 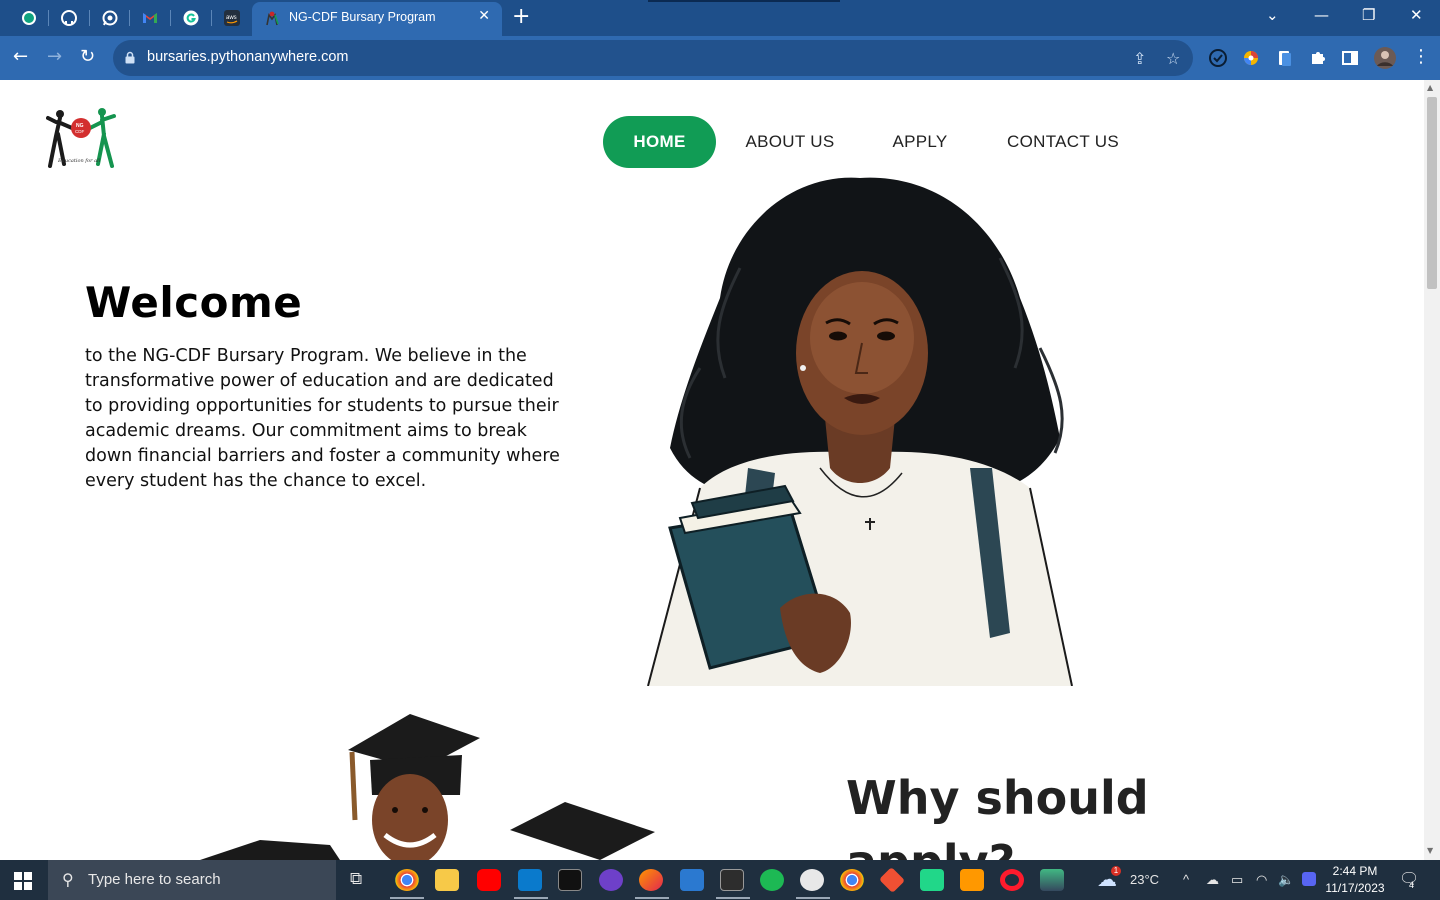 What do you see at coordinates (997, 815) in the screenshot?
I see `why-apply-heading: Why should apply?` at bounding box center [997, 815].